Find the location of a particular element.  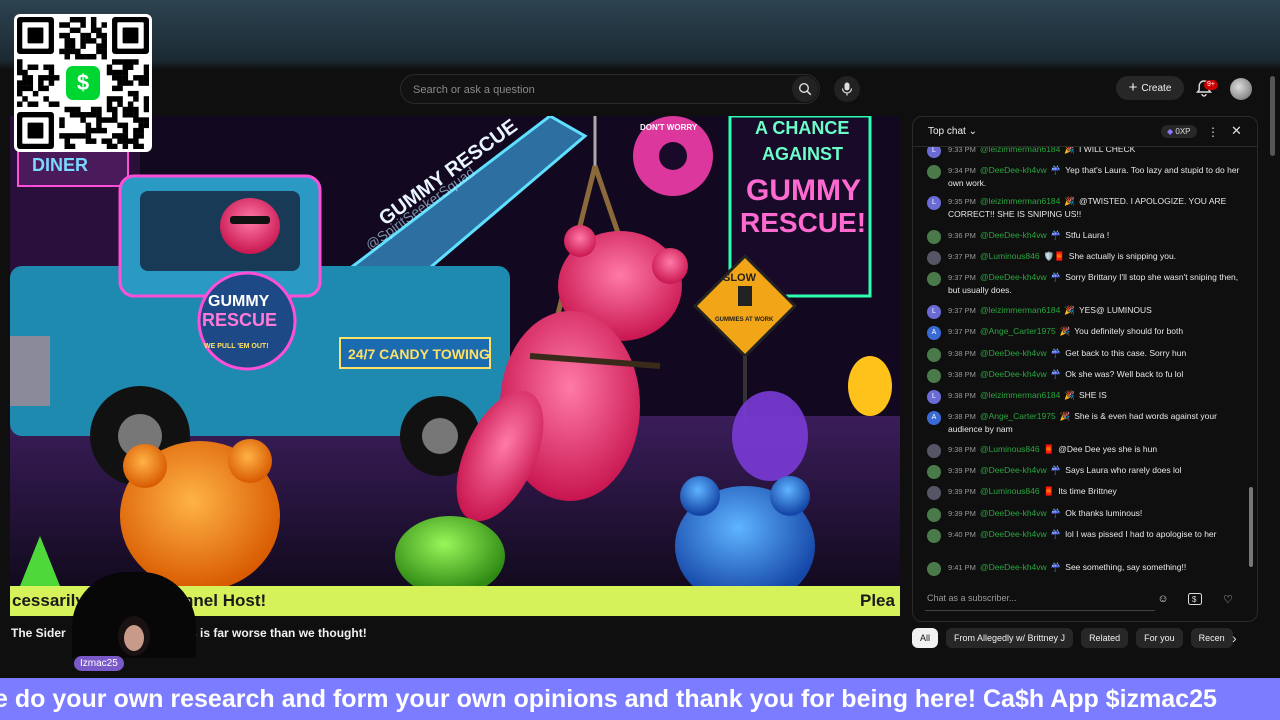

chip-all: All is located at coordinates (925, 638).